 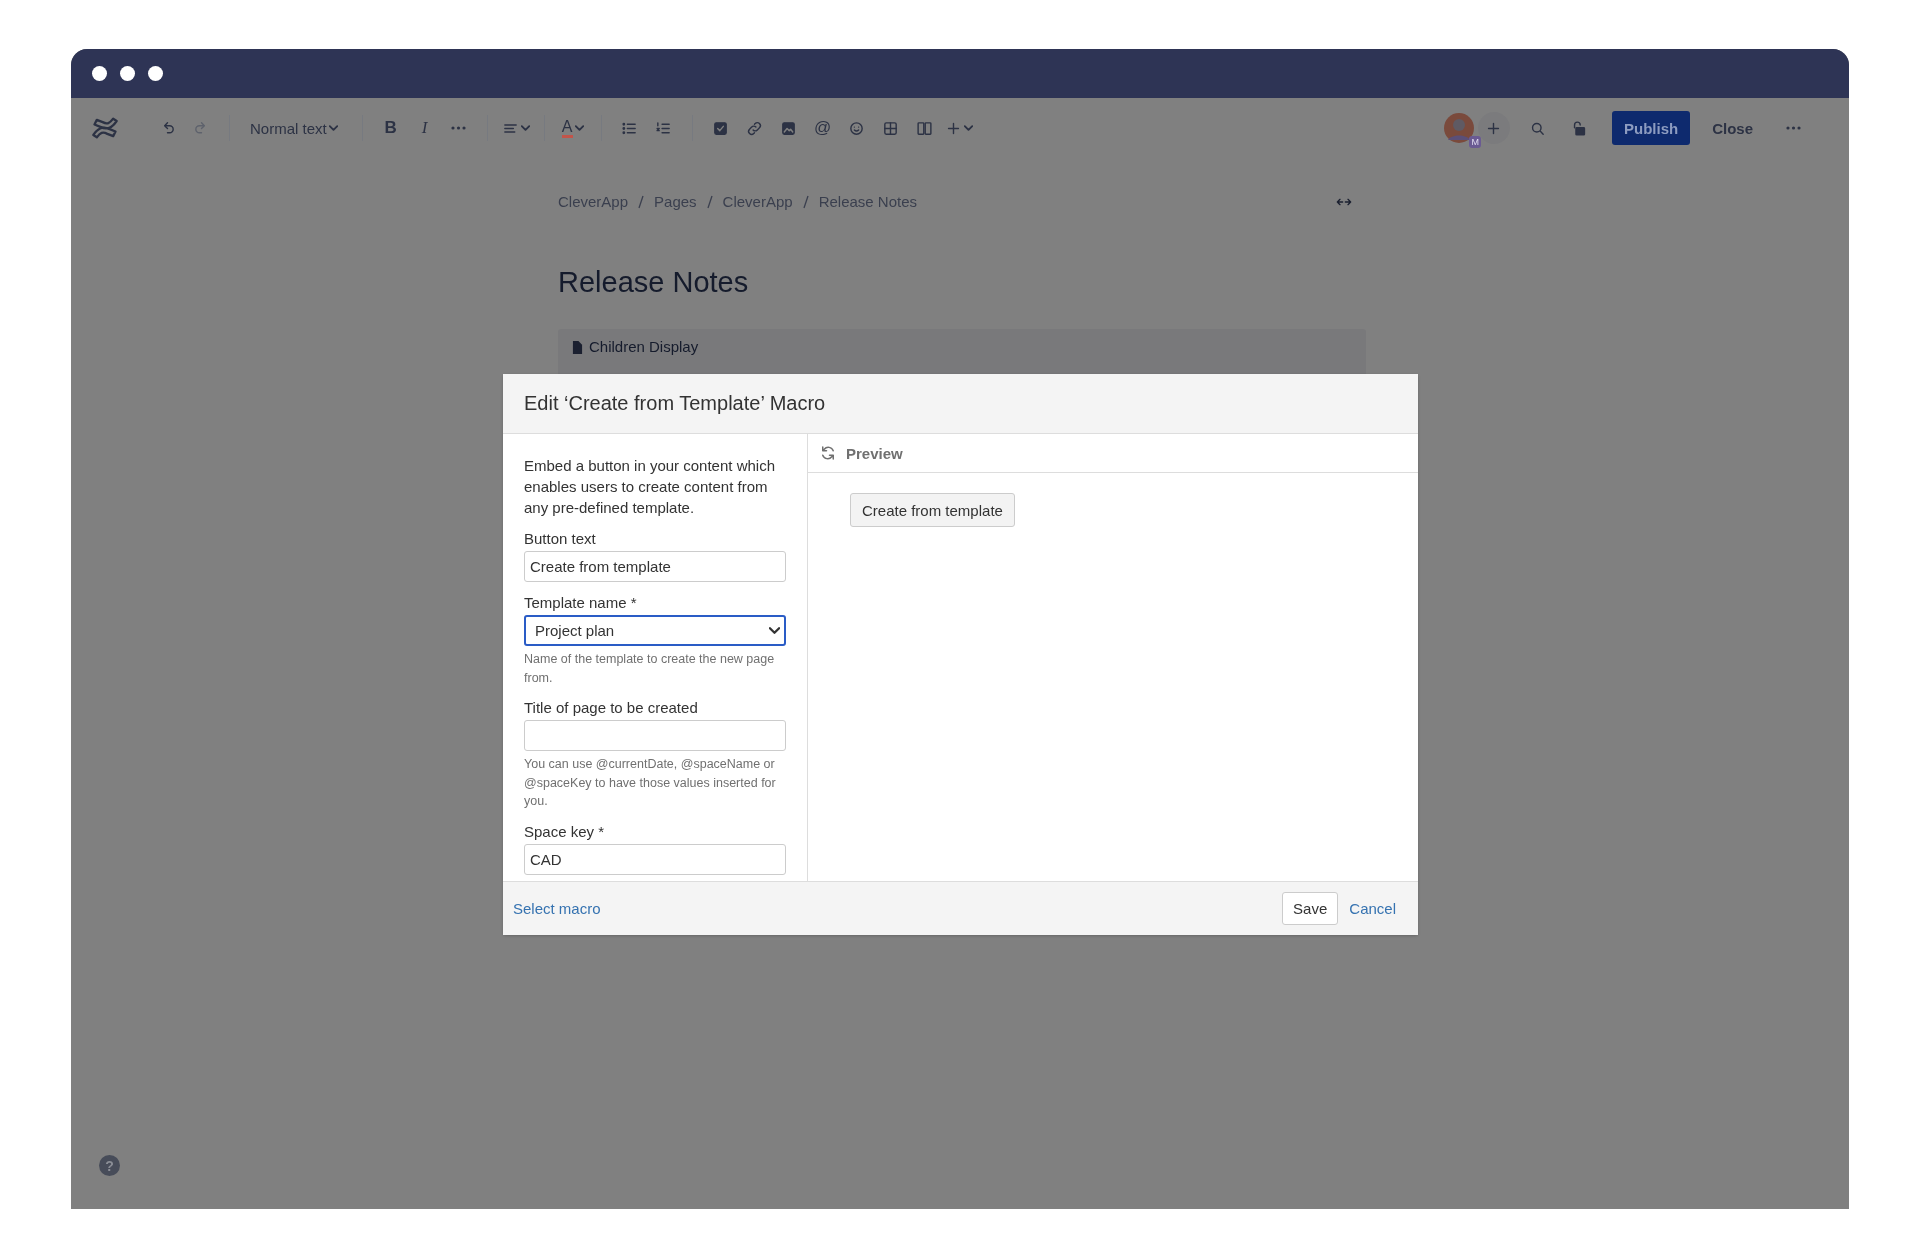 What do you see at coordinates (650, 783) in the screenshot?
I see `help-text: You can use @currentDate, @spaceName or @spaceKey to have those values inserted for you.` at bounding box center [650, 783].